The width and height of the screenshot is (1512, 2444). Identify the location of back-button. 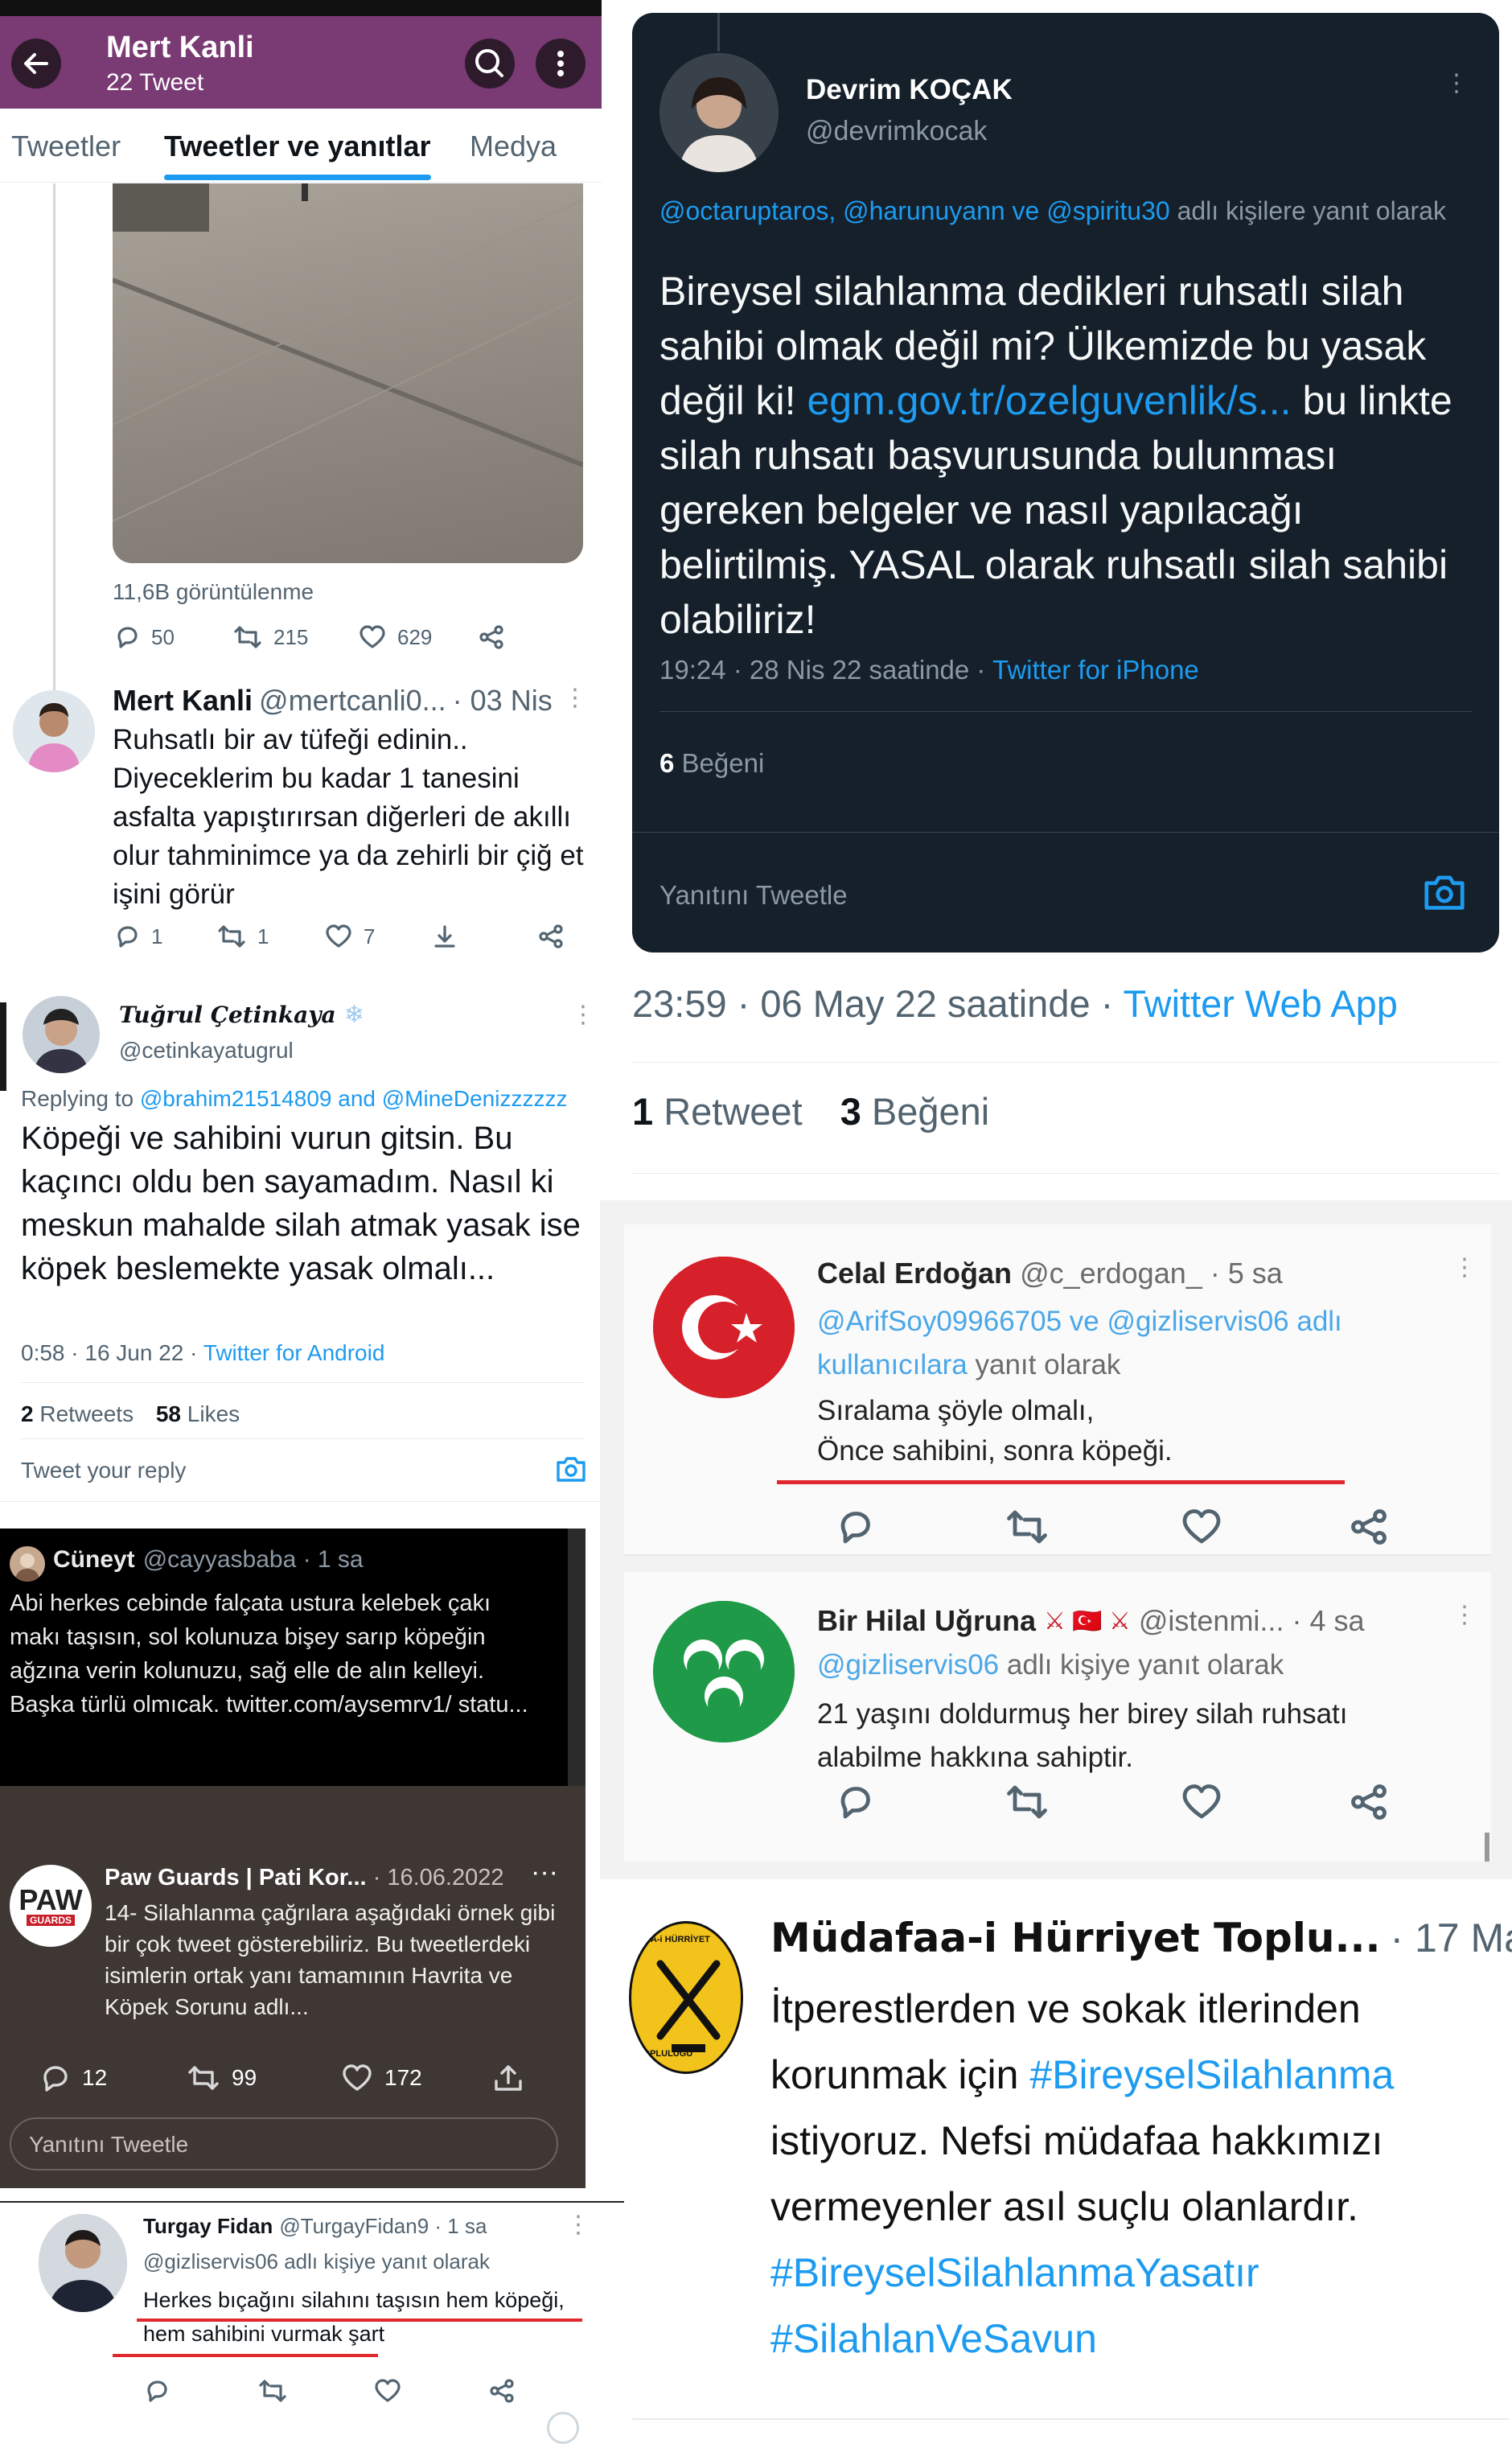
(36, 63).